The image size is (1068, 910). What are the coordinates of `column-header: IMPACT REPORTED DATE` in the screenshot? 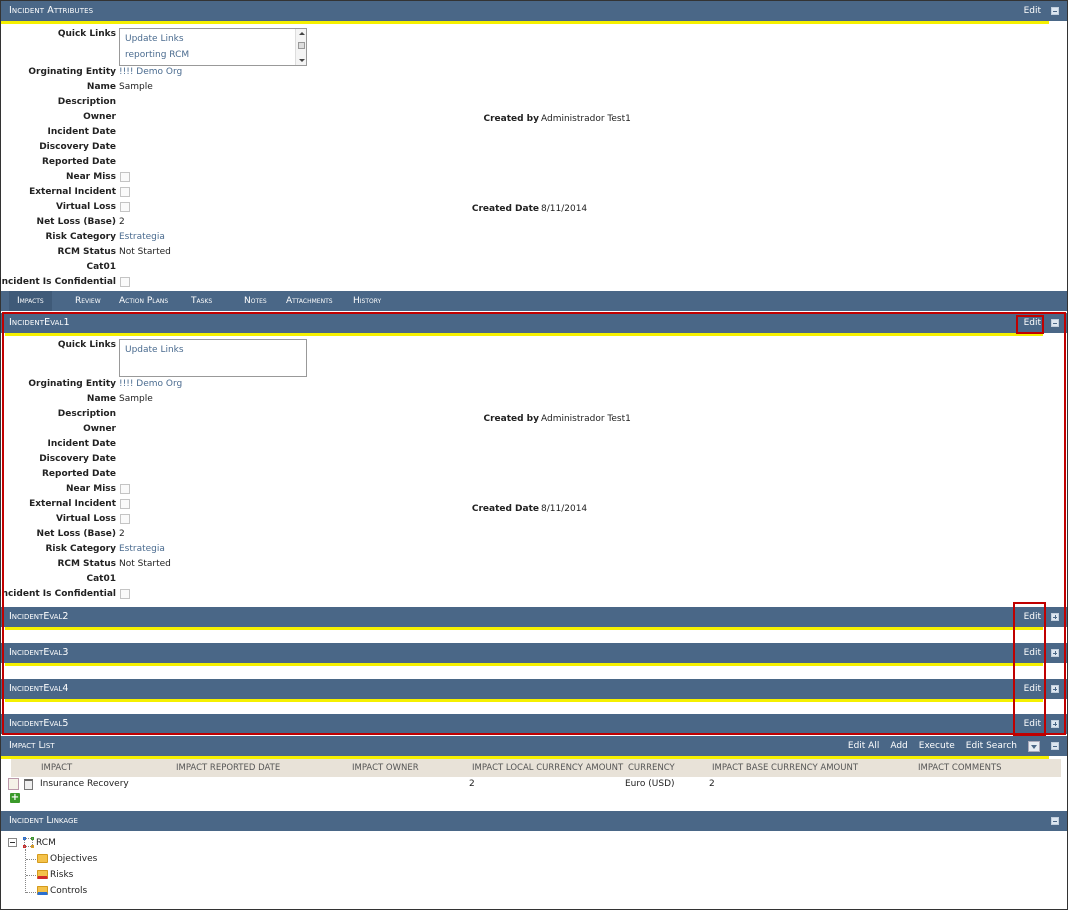 It's located at (228, 768).